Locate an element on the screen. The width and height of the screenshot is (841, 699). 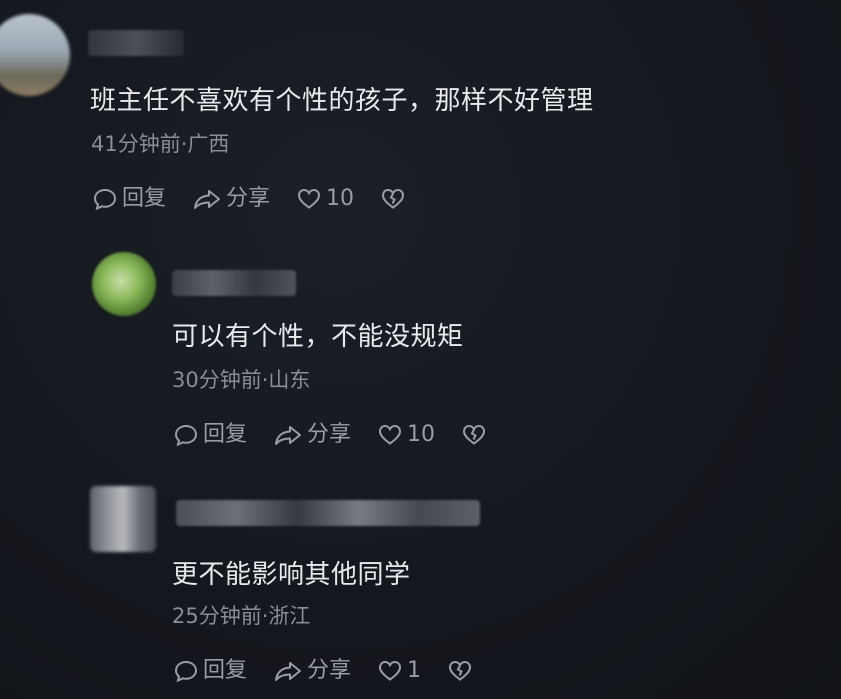
like-button: 1 is located at coordinates (399, 671).